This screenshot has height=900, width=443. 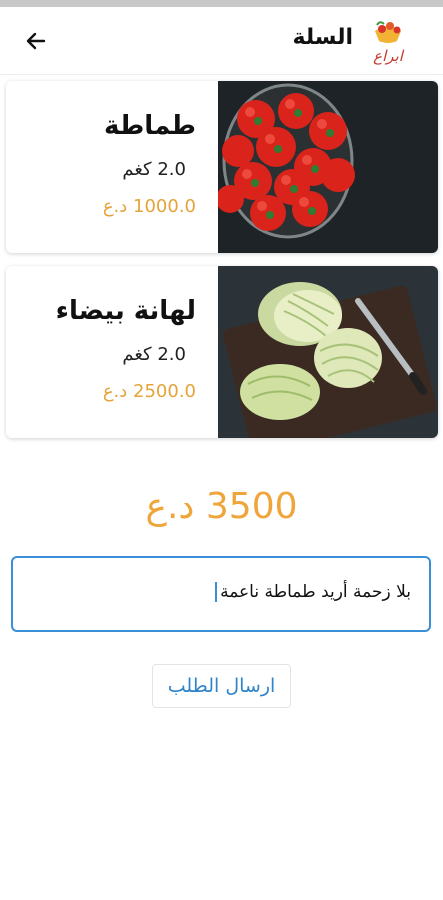 What do you see at coordinates (221, 506) in the screenshot?
I see `cart-total: 3500 د.ع` at bounding box center [221, 506].